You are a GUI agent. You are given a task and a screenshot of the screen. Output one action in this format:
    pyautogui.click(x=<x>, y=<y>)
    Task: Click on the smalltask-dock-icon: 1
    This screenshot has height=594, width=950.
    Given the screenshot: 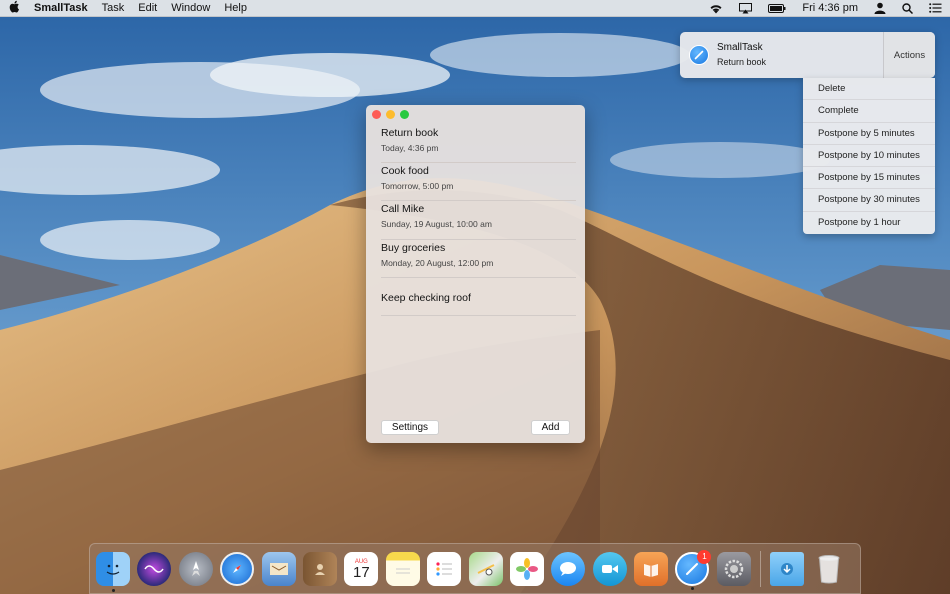 What is the action you would take?
    pyautogui.click(x=693, y=569)
    